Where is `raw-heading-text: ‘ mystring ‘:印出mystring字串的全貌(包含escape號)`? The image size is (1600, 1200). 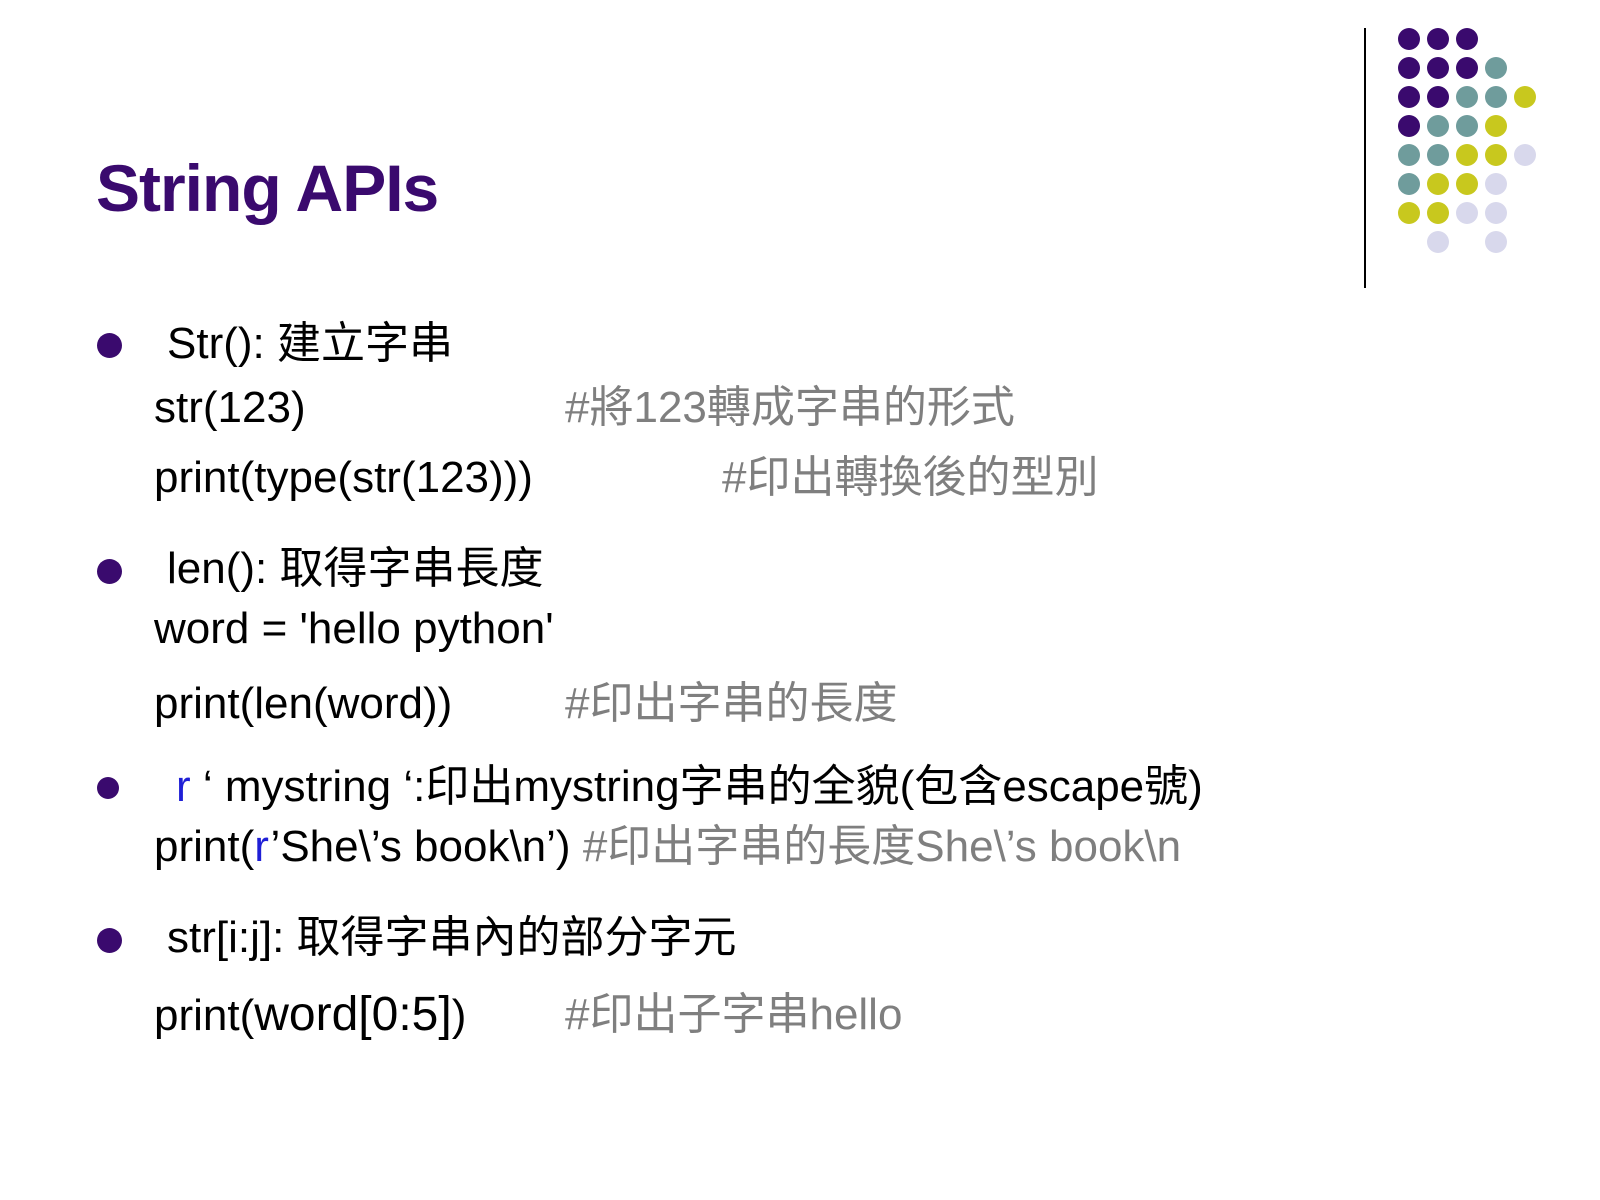 raw-heading-text: ‘ mystring ‘:印出mystring字串的全貌(包含escape號) is located at coordinates (696, 786).